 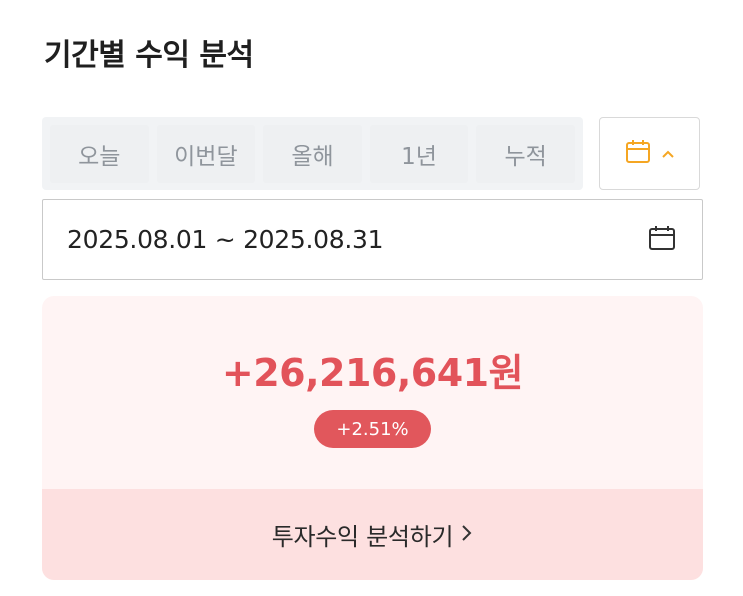 What do you see at coordinates (372, 373) in the screenshot?
I see `profit-amount: +26,216,641원` at bounding box center [372, 373].